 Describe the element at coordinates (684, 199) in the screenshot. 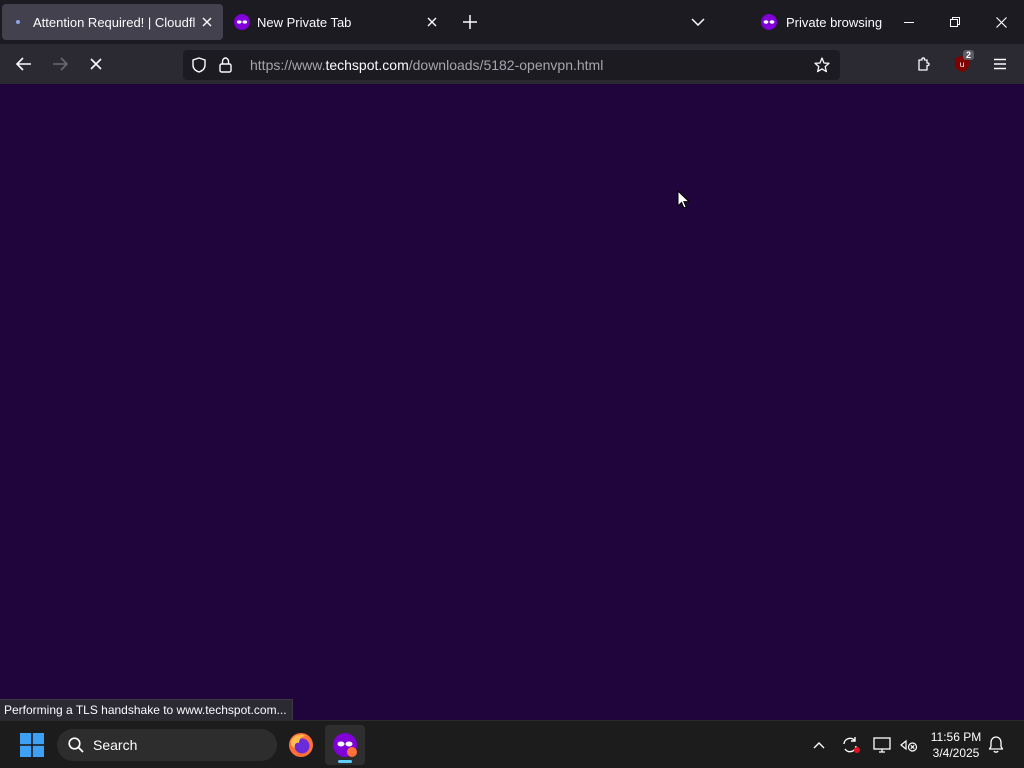

I see `mouse-pointer-icon` at that location.